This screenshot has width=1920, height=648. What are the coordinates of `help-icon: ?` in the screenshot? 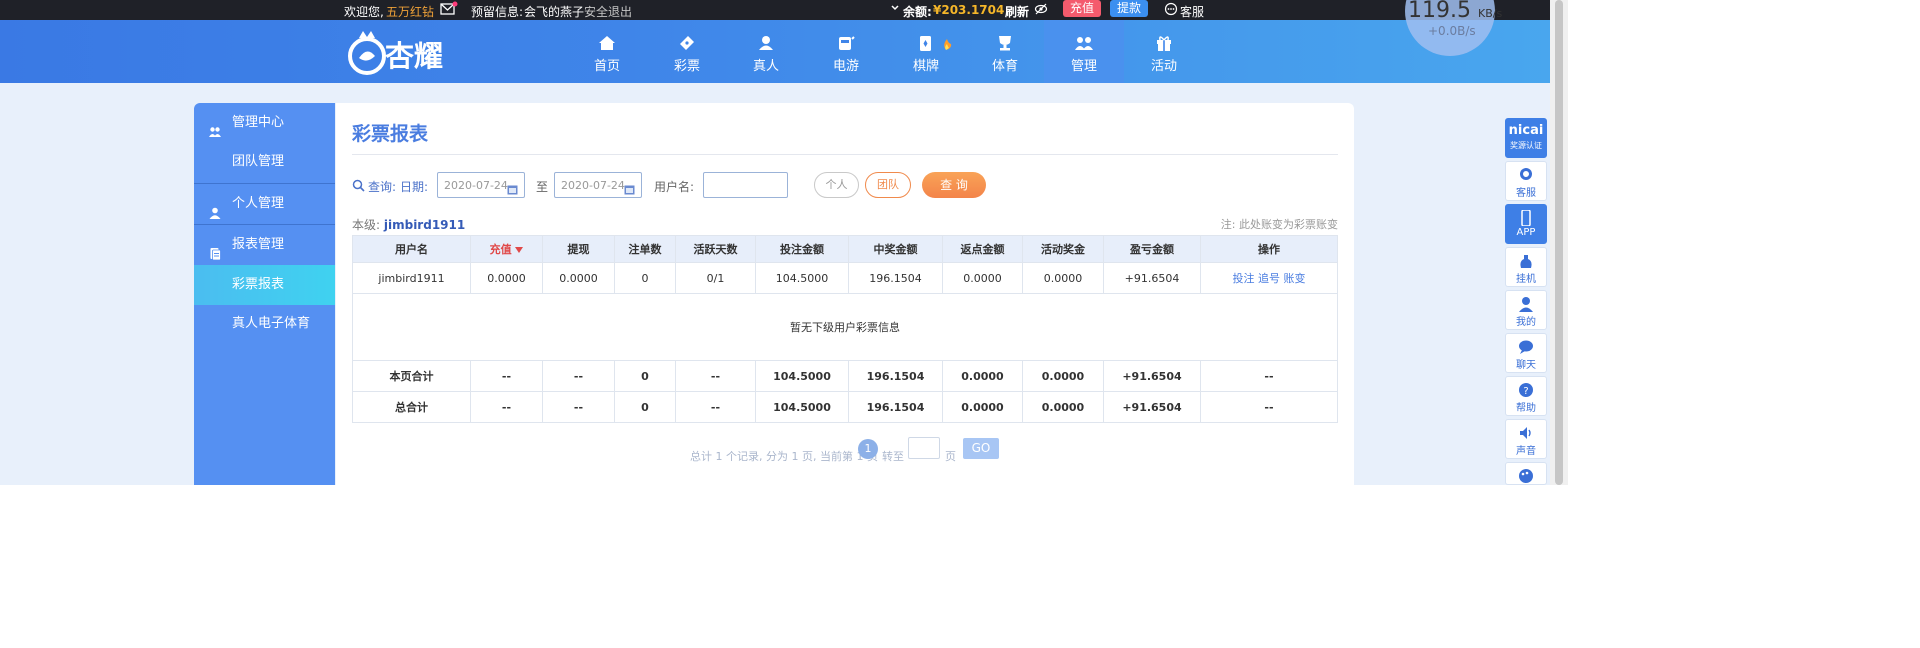 It's located at (1526, 390).